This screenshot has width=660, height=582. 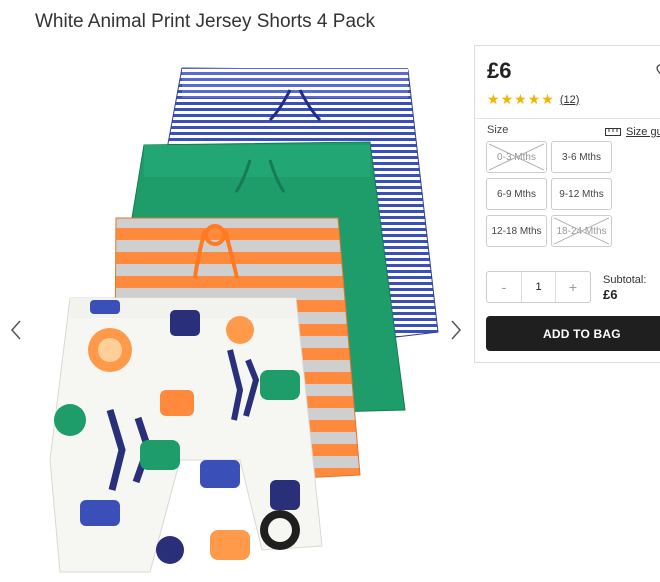 What do you see at coordinates (567, 118) in the screenshot?
I see `divider` at bounding box center [567, 118].